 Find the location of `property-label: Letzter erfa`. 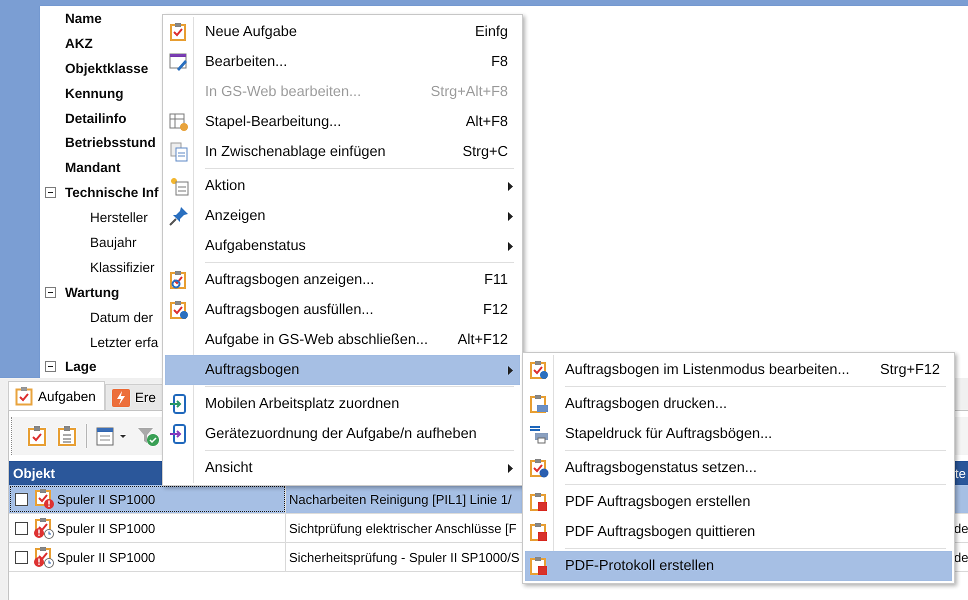

property-label: Letzter erfa is located at coordinates (124, 342).